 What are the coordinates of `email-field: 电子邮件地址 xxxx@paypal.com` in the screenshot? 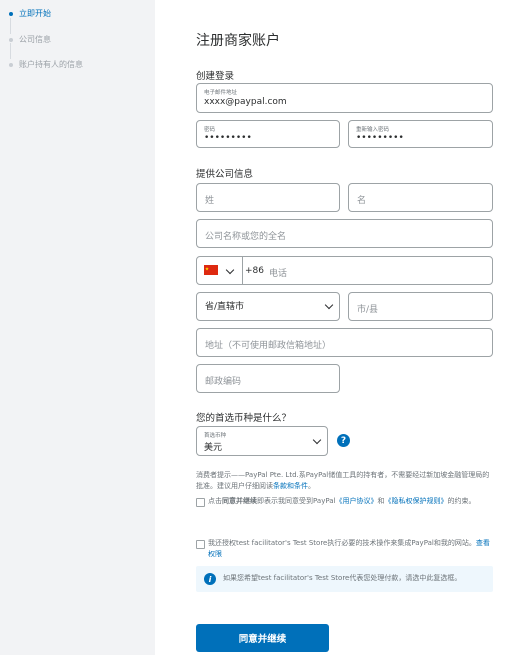 It's located at (344, 98).